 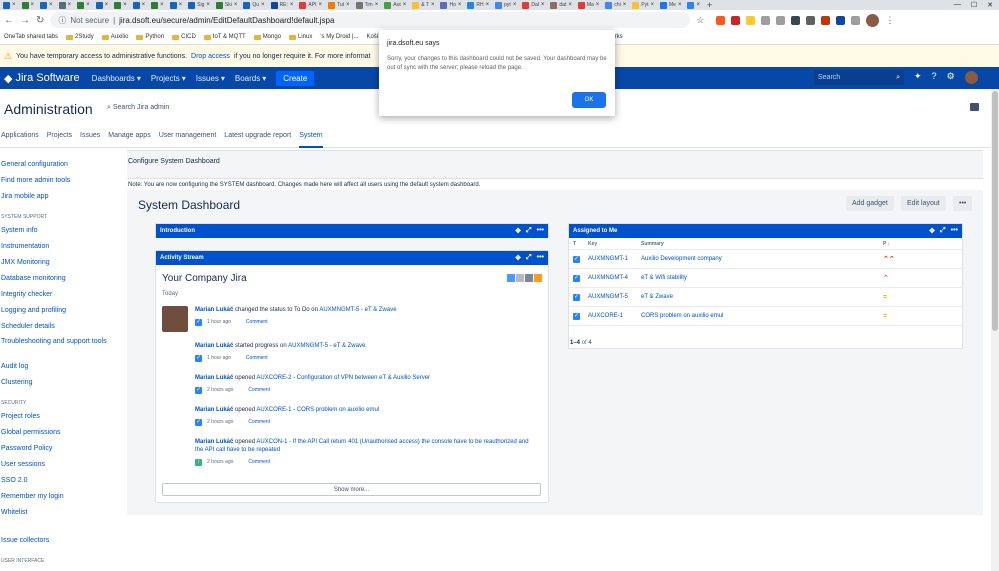 What do you see at coordinates (257, 138) in the screenshot?
I see `tab-latest-upgrade-report: Latest upgrade report` at bounding box center [257, 138].